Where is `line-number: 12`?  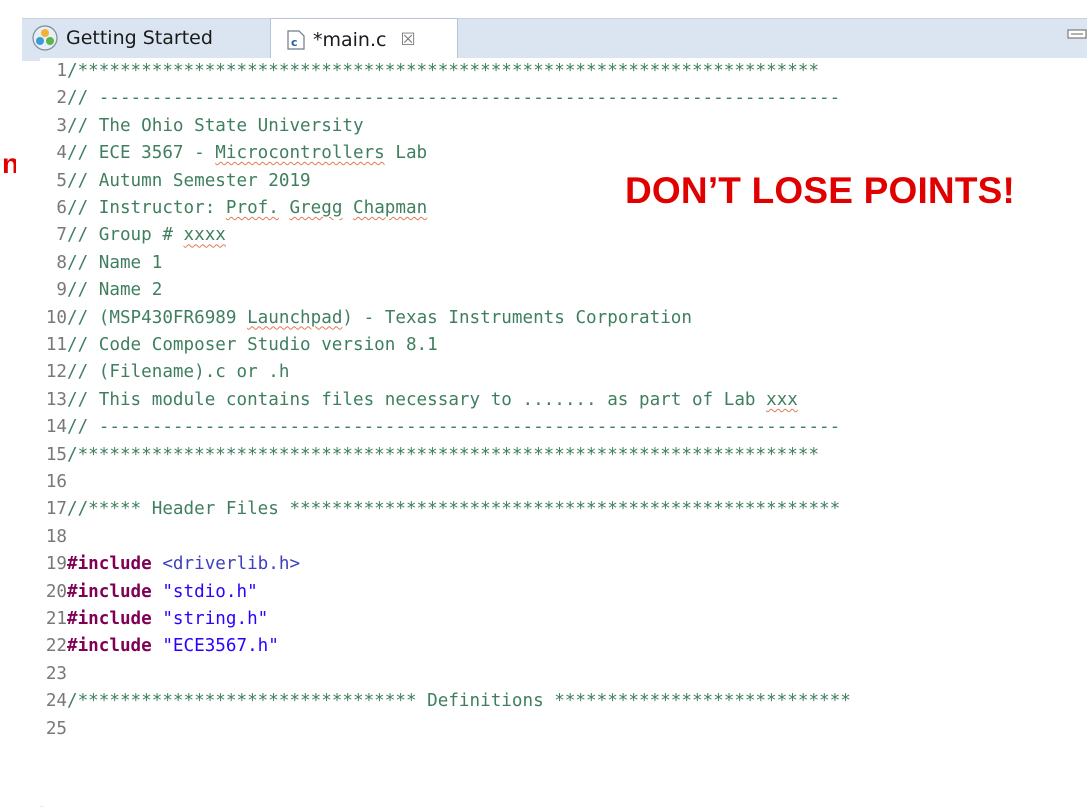 line-number: 12 is located at coordinates (56, 372).